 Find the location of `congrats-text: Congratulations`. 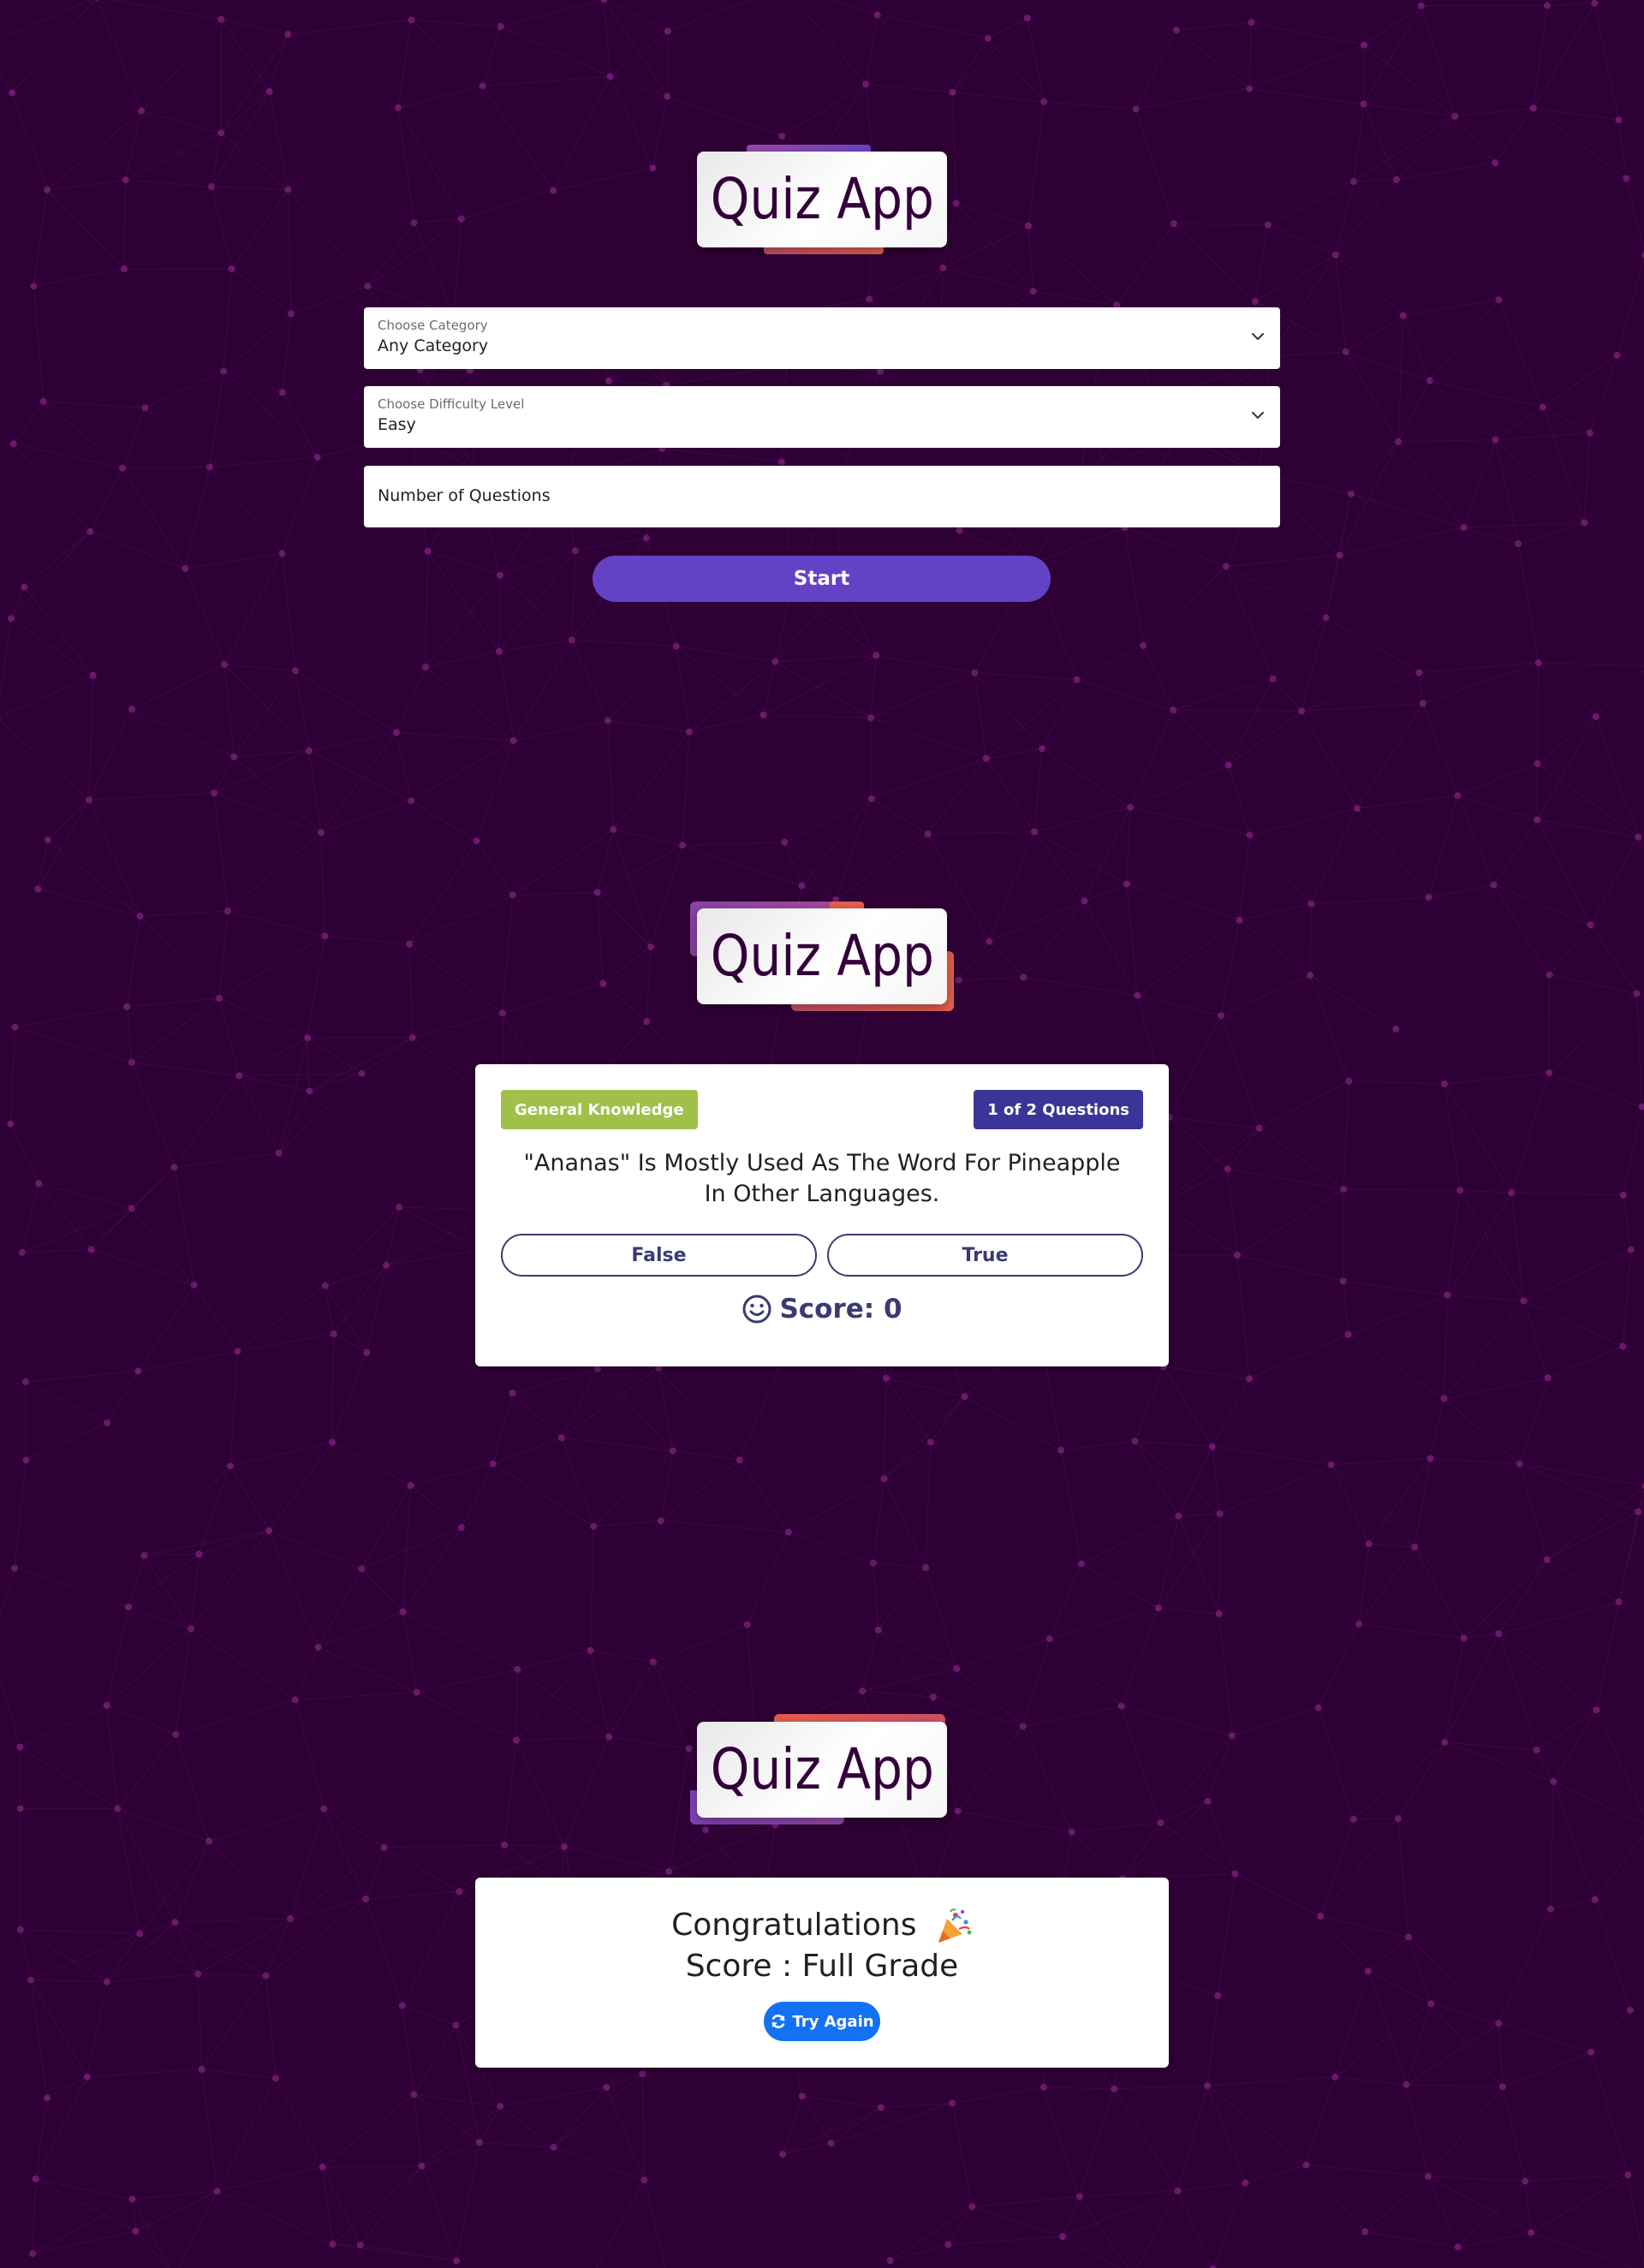

congrats-text: Congratulations is located at coordinates (794, 1925).